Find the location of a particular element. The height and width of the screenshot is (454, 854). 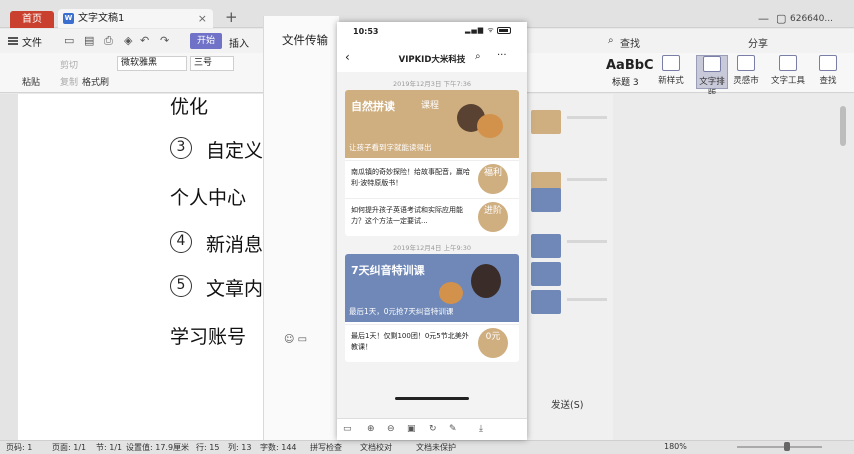

send-button: 发送(S) is located at coordinates (567, 404).